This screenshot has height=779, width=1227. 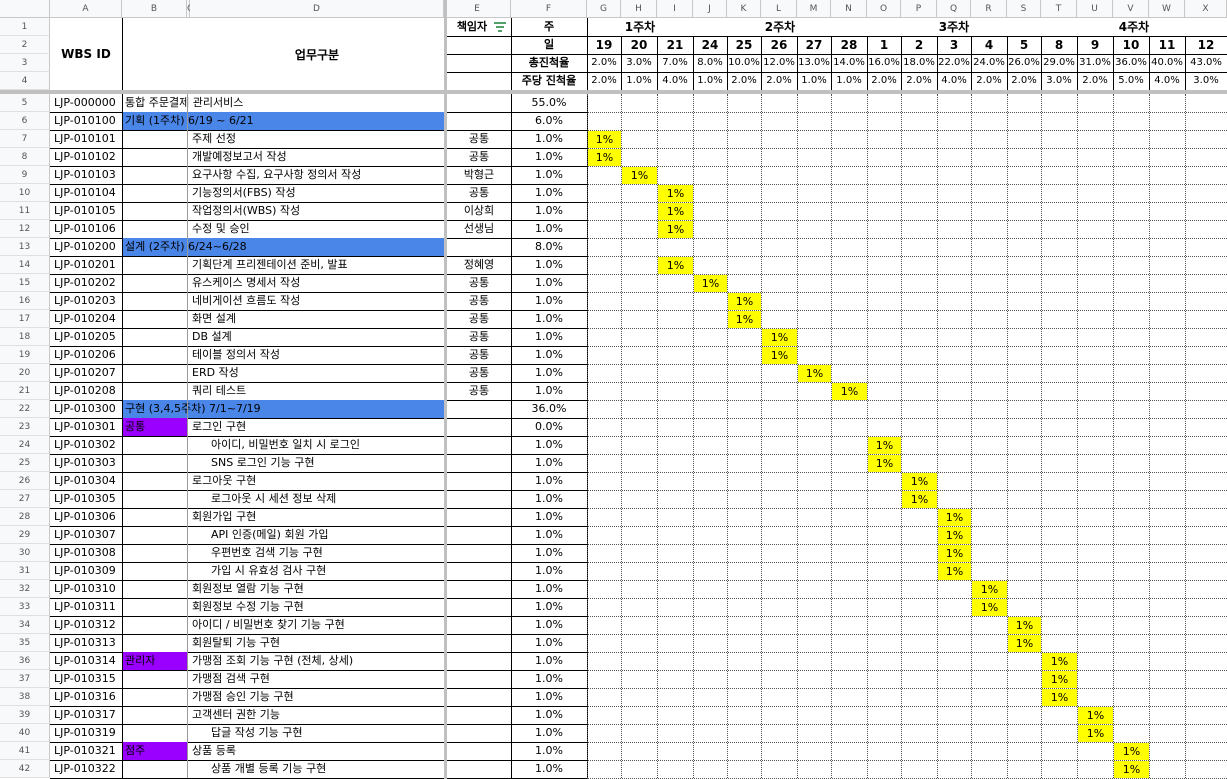 What do you see at coordinates (326, 463) in the screenshot?
I see `task-cell: SNS 로그인 기능 구현` at bounding box center [326, 463].